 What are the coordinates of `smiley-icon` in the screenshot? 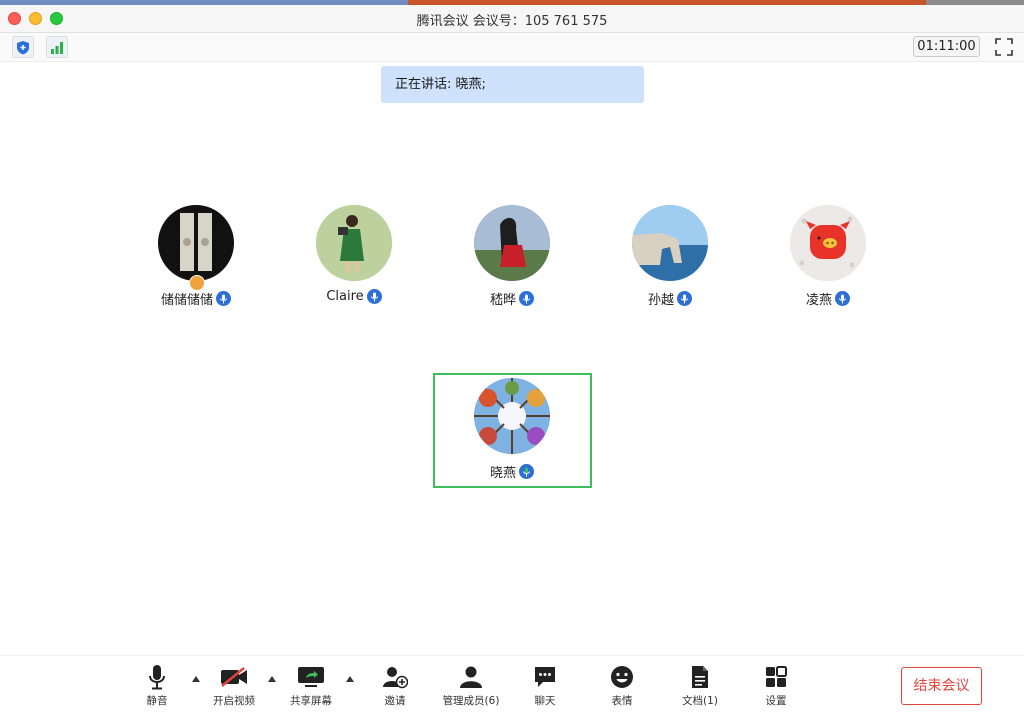 It's located at (622, 677).